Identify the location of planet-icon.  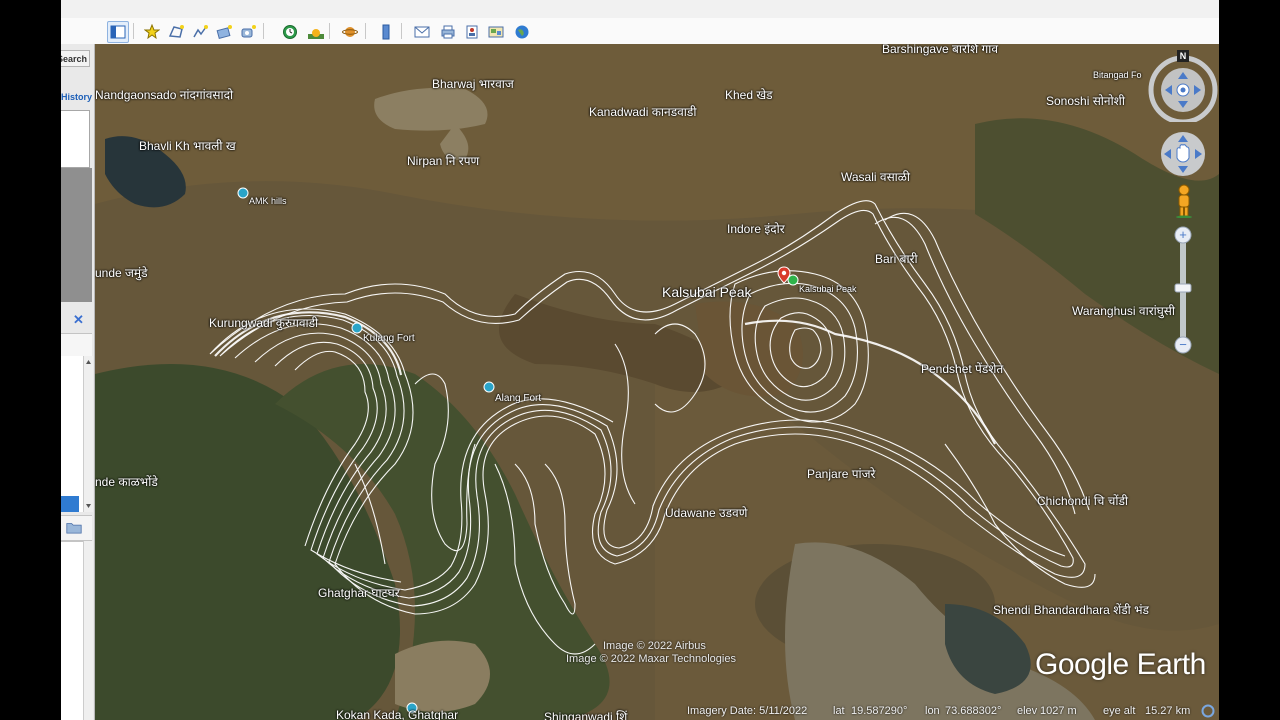
(350, 32).